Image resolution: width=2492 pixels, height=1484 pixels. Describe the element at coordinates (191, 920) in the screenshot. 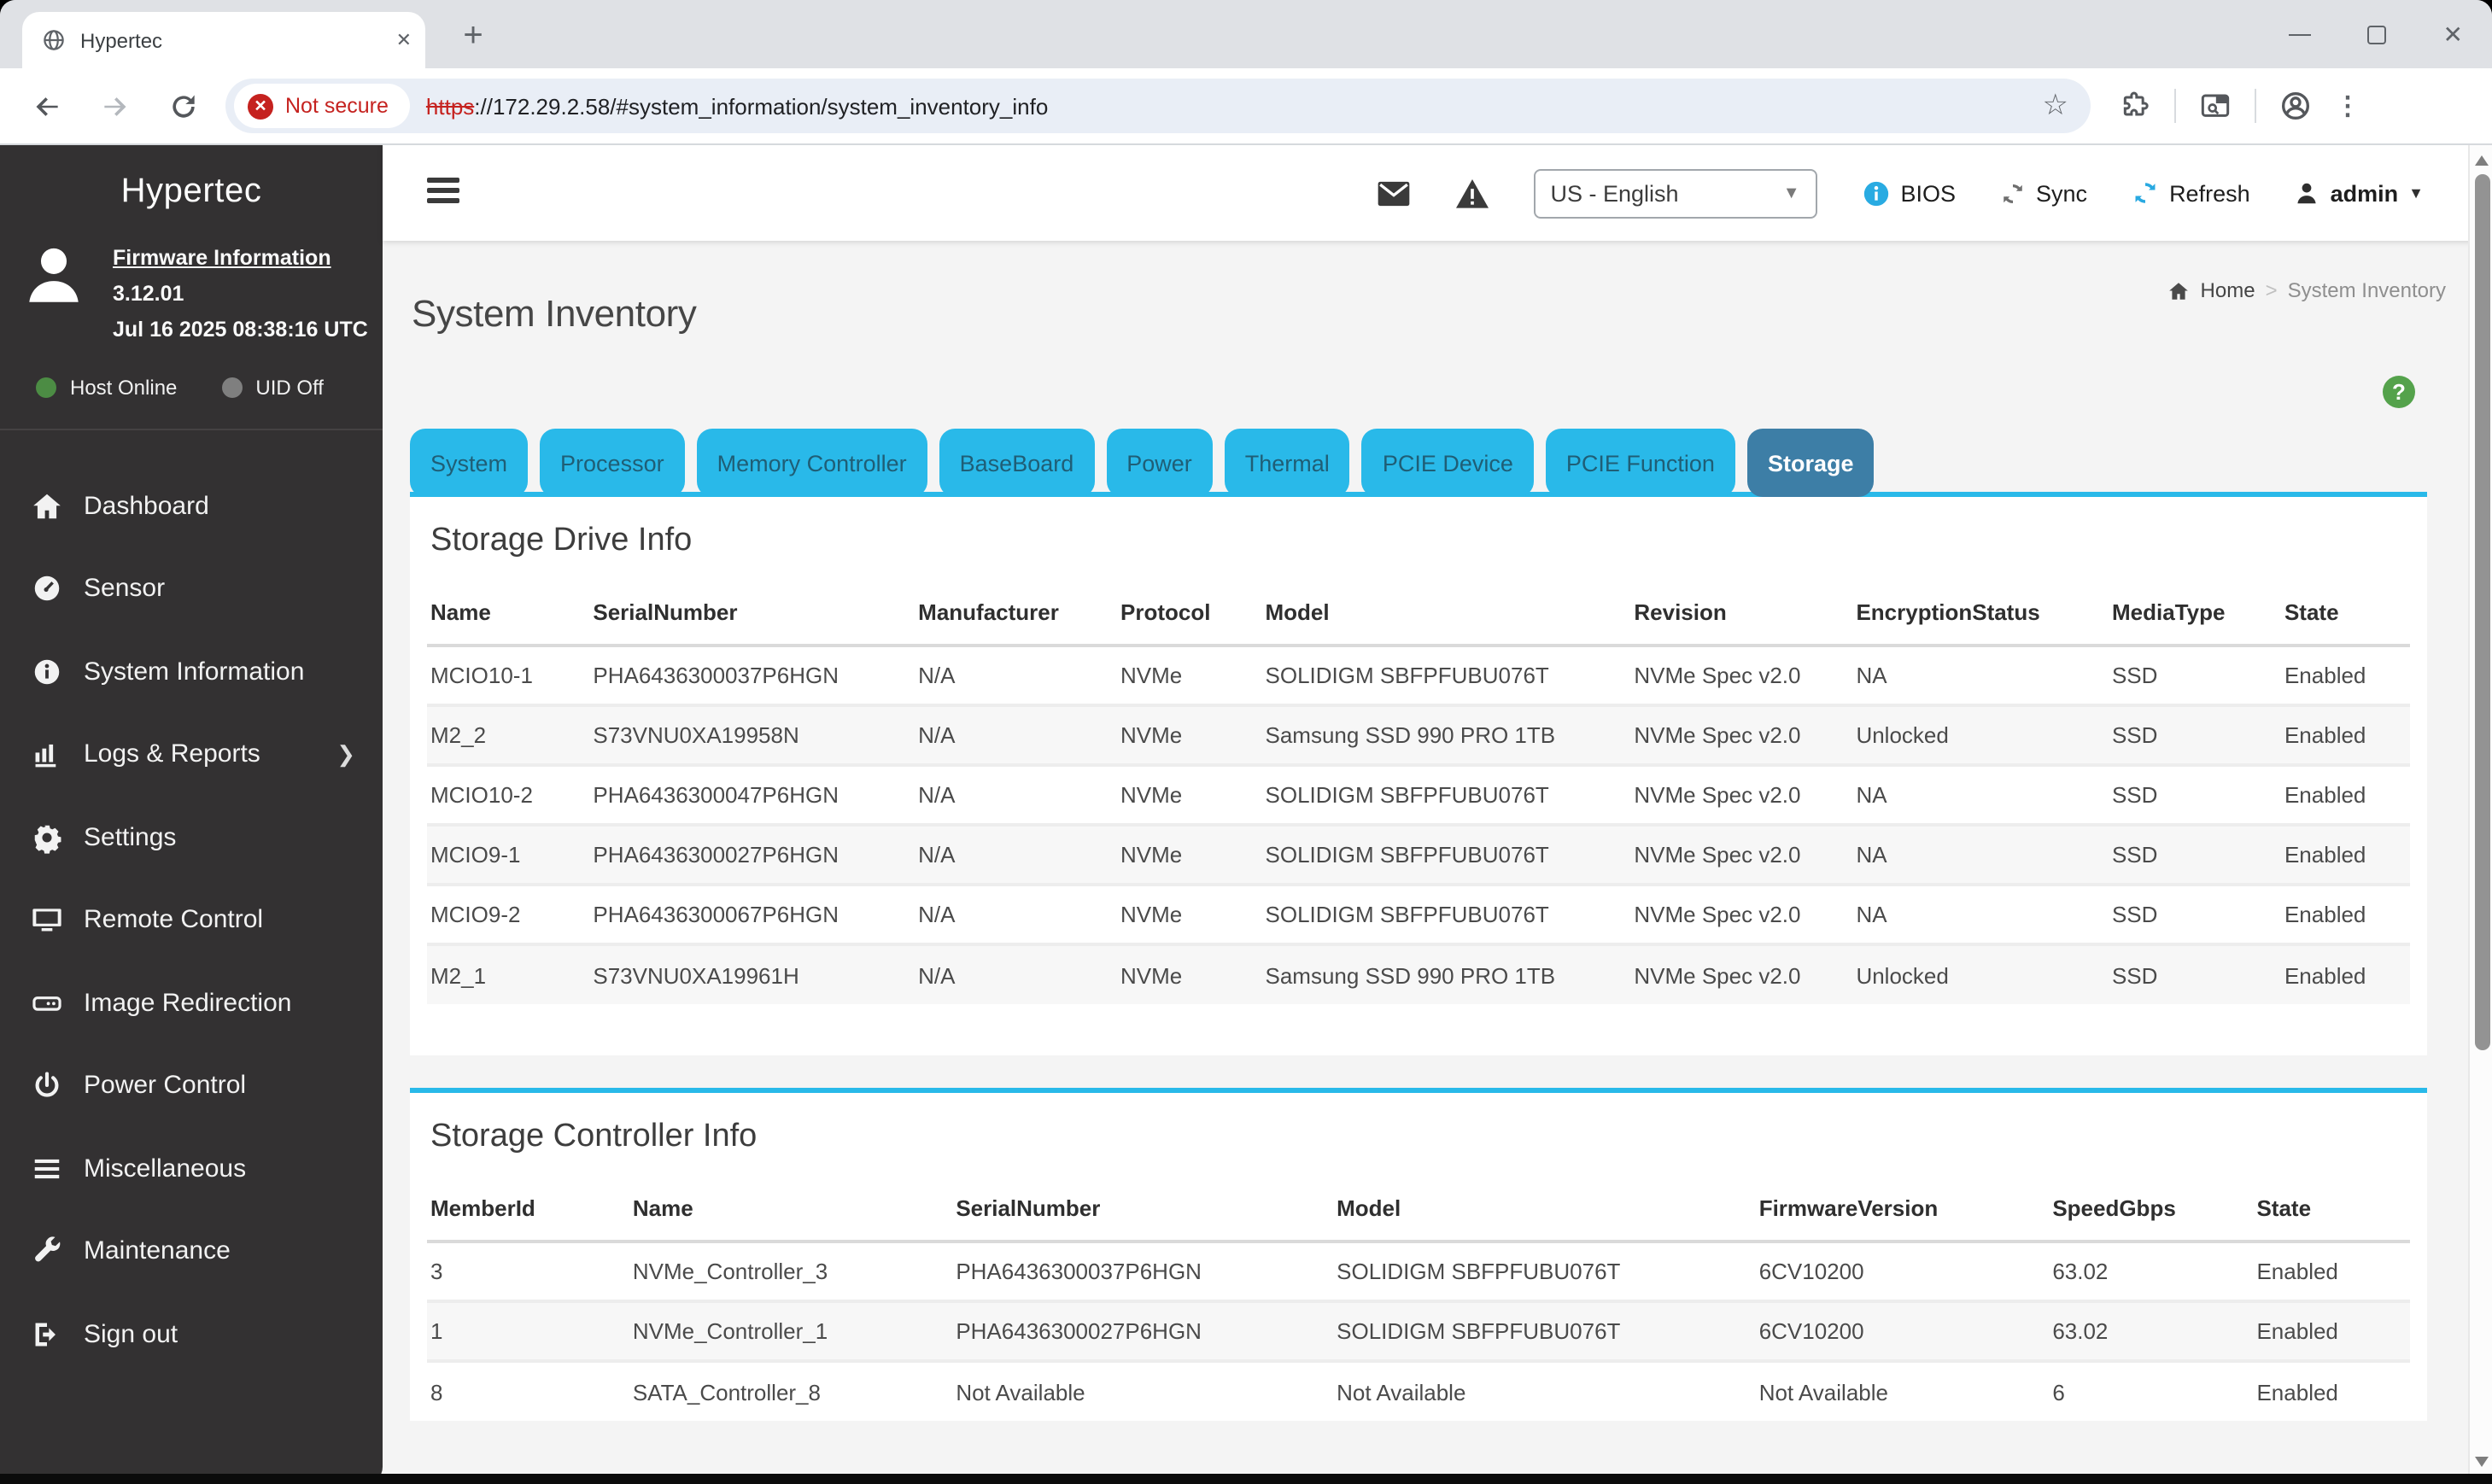

I see `sidebar-item-remote-control: Remote Control` at that location.